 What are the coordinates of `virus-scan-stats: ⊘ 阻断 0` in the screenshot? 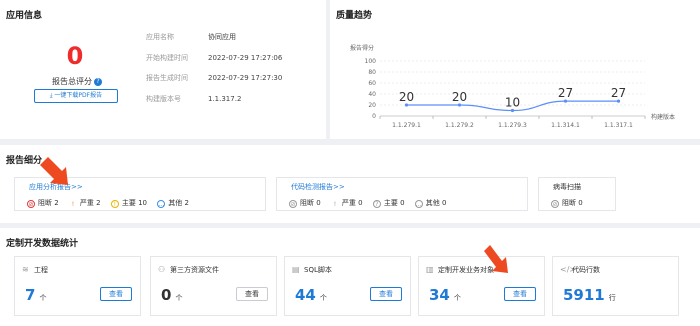 It's located at (571, 203).